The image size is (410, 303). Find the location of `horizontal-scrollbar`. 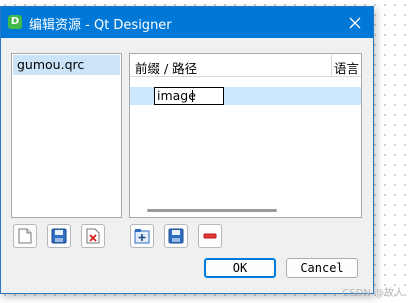

horizontal-scrollbar is located at coordinates (212, 210).